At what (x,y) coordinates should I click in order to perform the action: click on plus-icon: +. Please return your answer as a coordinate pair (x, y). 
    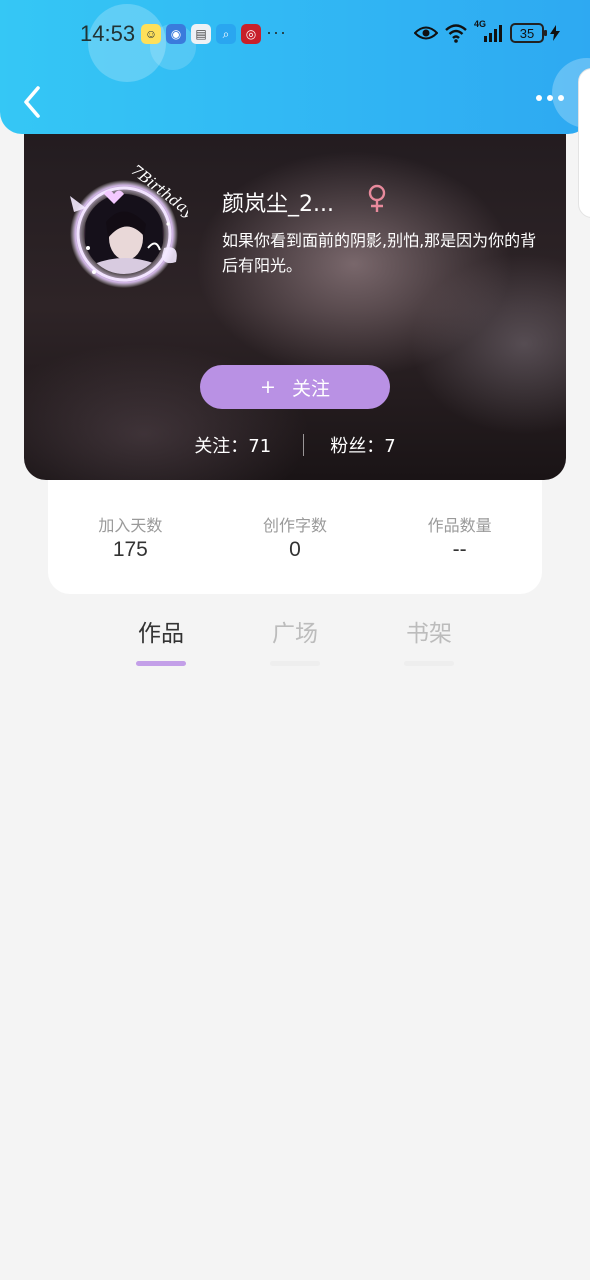
    Looking at the image, I should click on (268, 387).